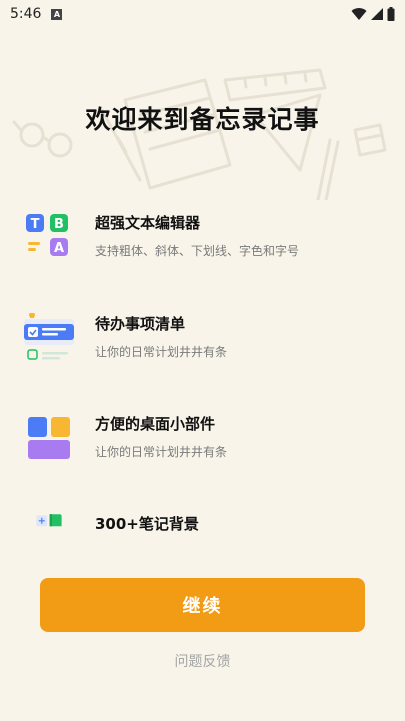  I want to click on feedback-link: 问题反馈, so click(202, 661).